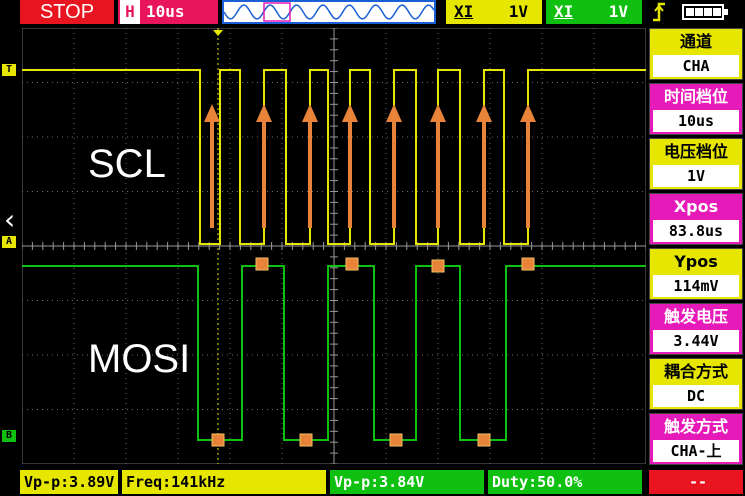 This screenshot has width=745, height=496. Describe the element at coordinates (67, 12) in the screenshot. I see `run-stop-status: STOP` at that location.